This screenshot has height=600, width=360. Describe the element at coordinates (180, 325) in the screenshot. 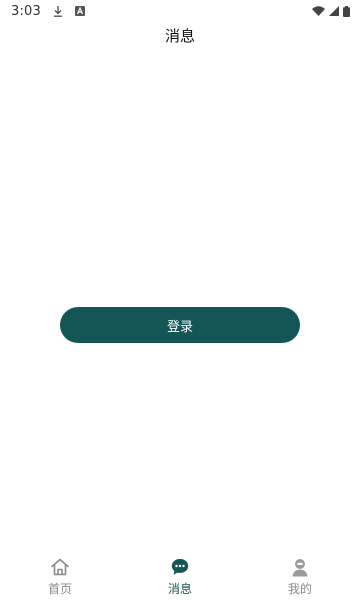

I see `login-button: 登录` at that location.